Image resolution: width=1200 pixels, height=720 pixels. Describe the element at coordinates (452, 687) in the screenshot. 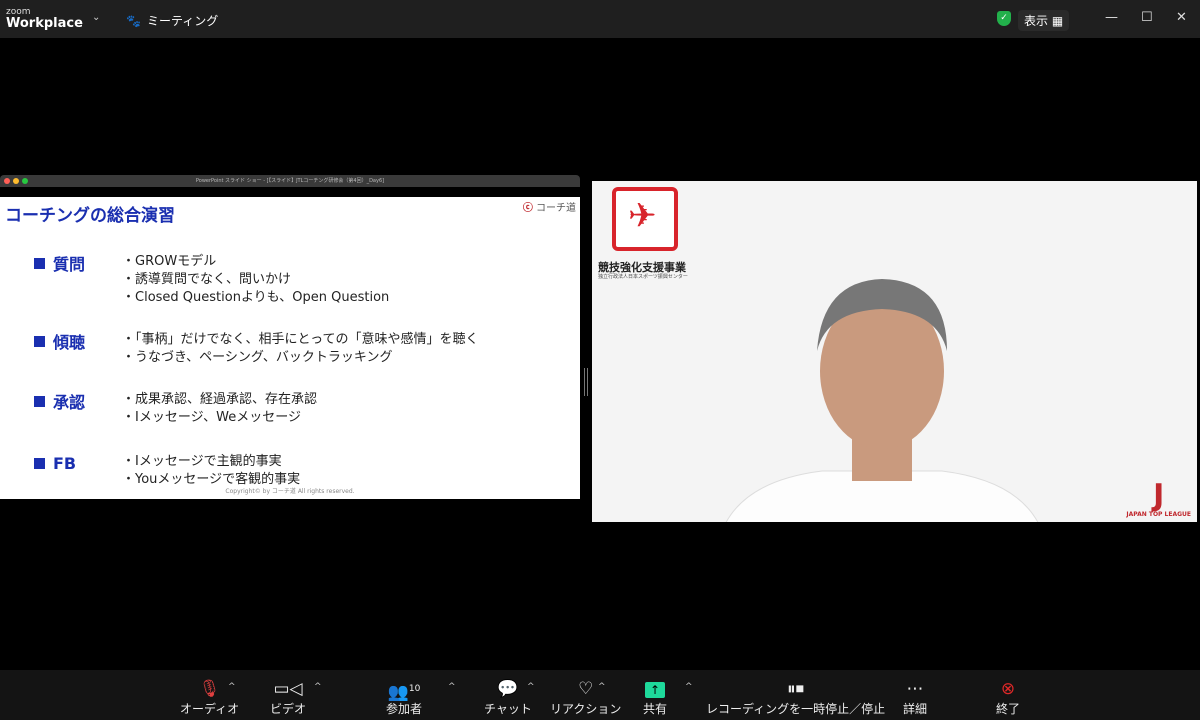

I see `participants-options-caret: ^` at that location.